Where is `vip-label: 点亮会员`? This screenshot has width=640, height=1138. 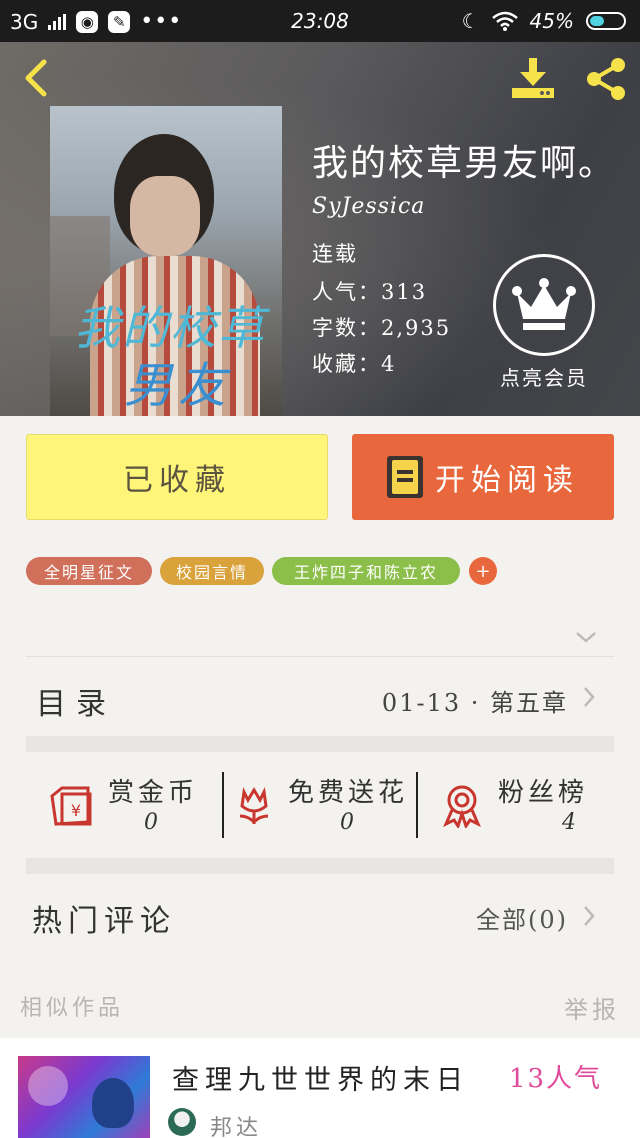 vip-label: 点亮会员 is located at coordinates (544, 376).